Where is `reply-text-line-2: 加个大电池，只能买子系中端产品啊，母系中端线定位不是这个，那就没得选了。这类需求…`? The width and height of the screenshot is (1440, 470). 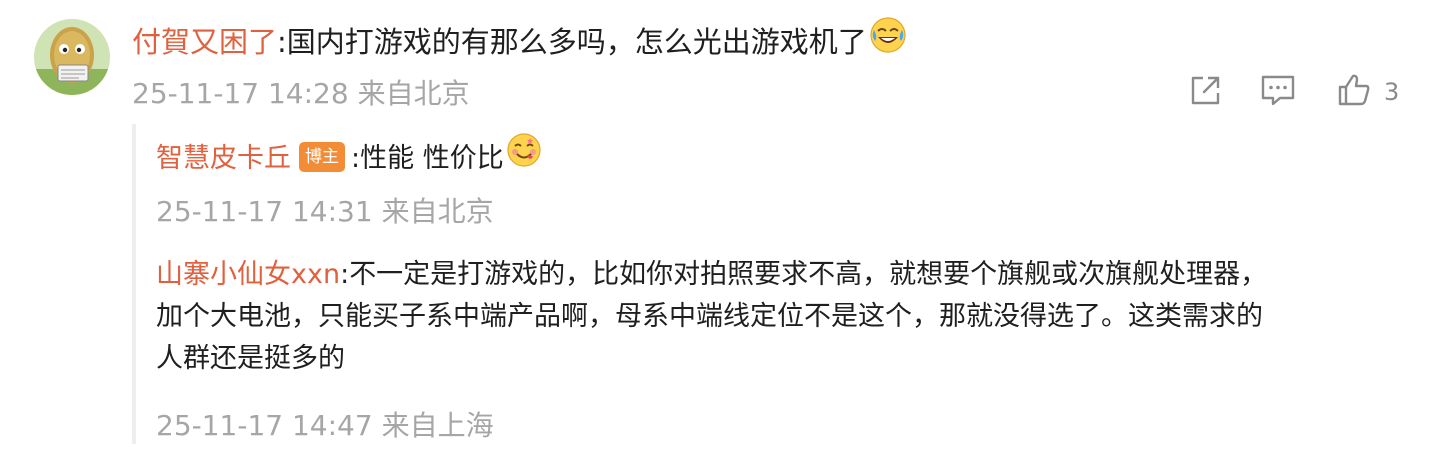 reply-text-line-2: 加个大电池，只能买子系中端产品啊，母系中端线定位不是这个，那就没得选了。这类需求… is located at coordinates (709, 316).